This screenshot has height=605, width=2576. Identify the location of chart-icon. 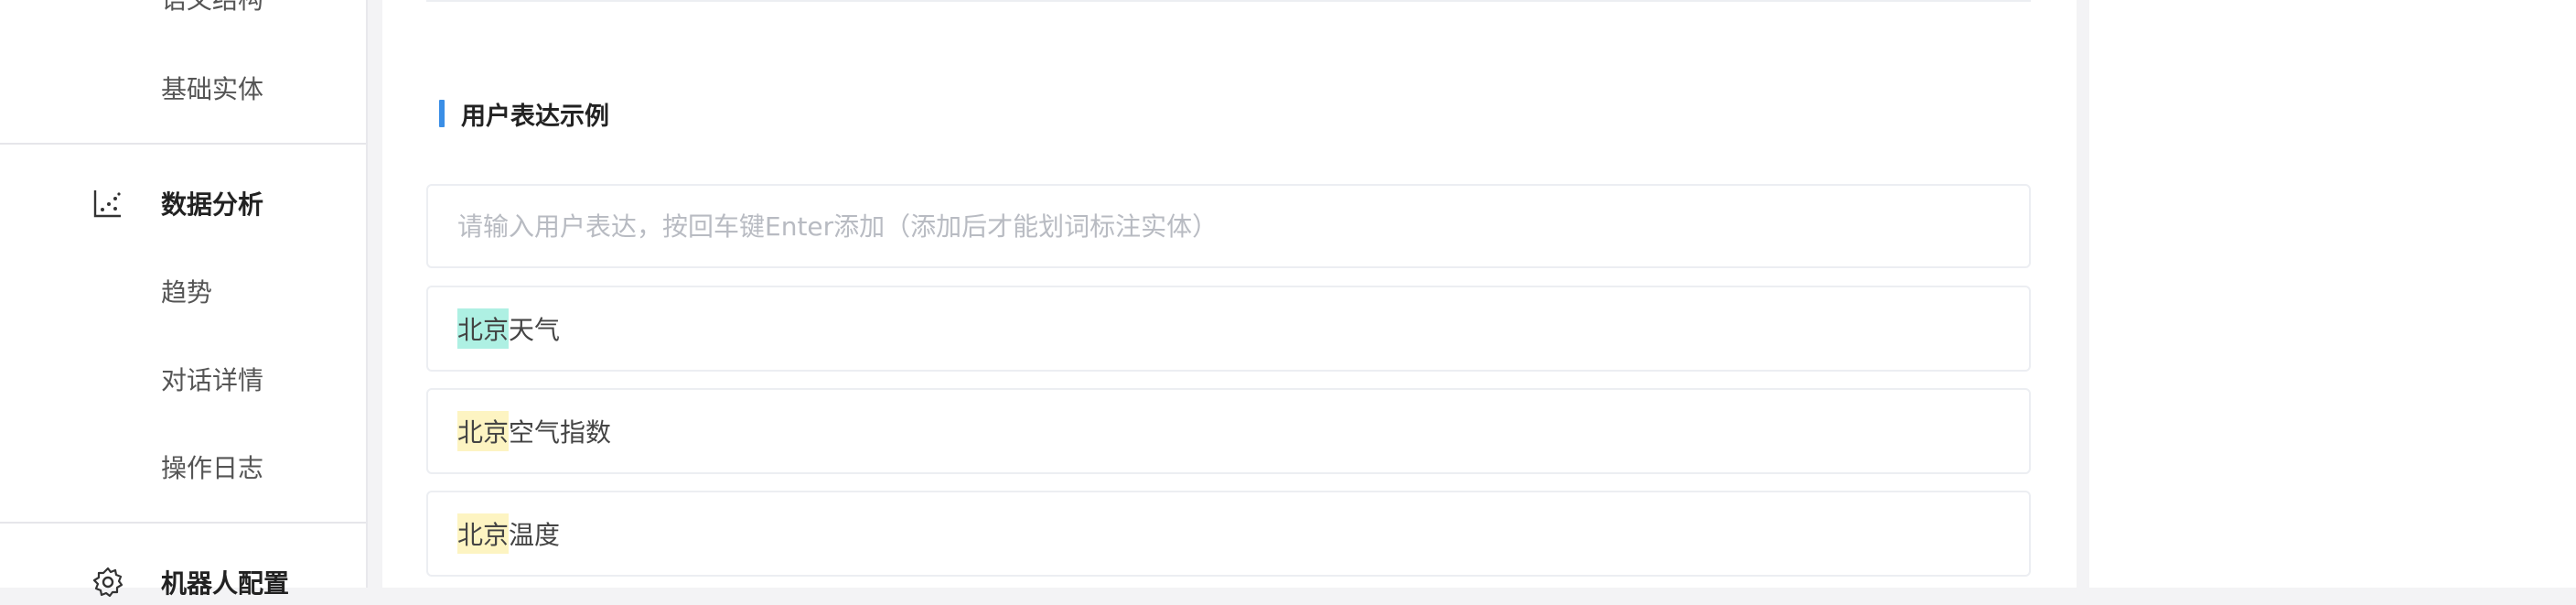
(108, 203).